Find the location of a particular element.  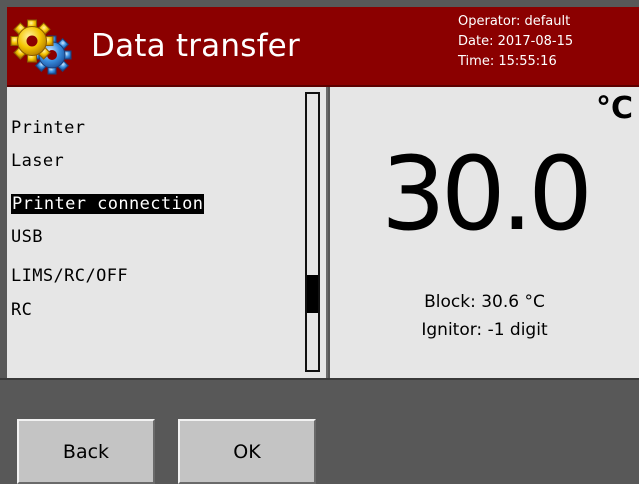

list-item-lims-label: LIMS/RC/OFF is located at coordinates (69, 276).